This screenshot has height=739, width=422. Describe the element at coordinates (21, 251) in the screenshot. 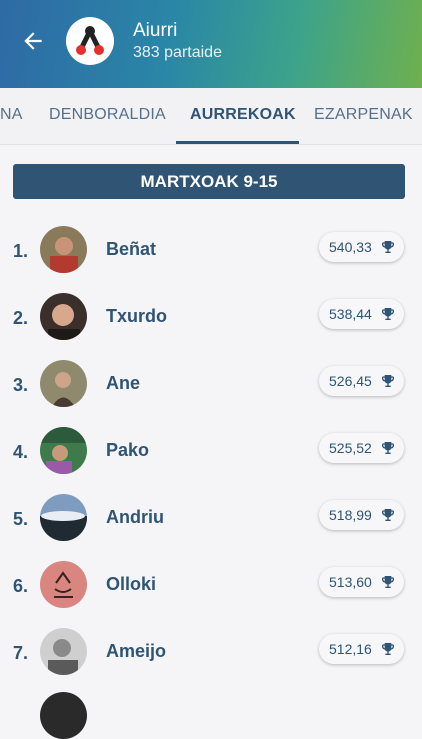

I see `rank-number: 1.` at that location.